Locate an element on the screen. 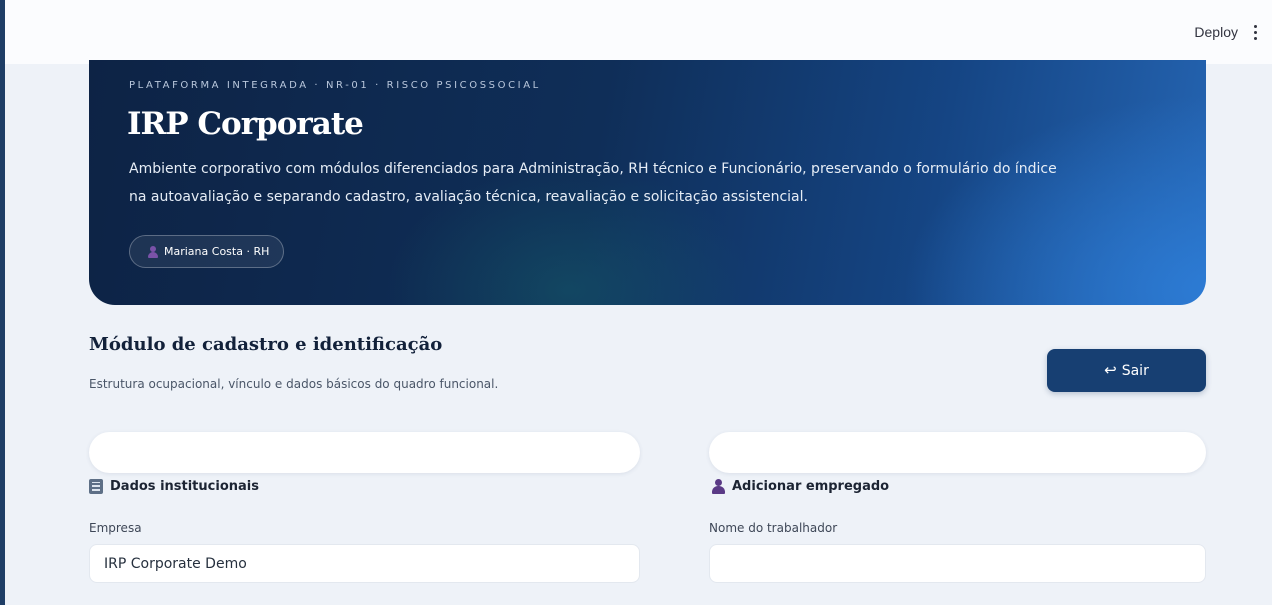  building-icon is located at coordinates (96, 486).